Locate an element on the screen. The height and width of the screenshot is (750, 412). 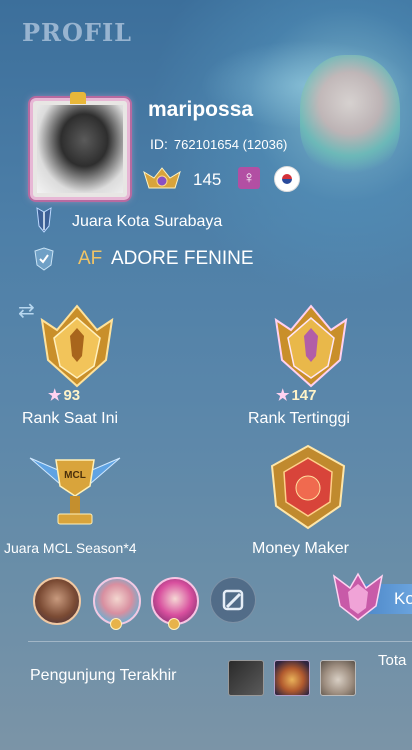
edit-heroes-button is located at coordinates (233, 600).